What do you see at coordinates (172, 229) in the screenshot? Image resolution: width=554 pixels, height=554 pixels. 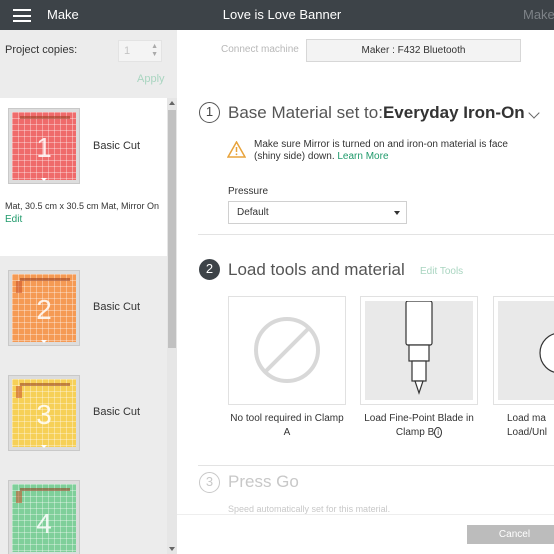 I see `scrollbar-thumb` at bounding box center [172, 229].